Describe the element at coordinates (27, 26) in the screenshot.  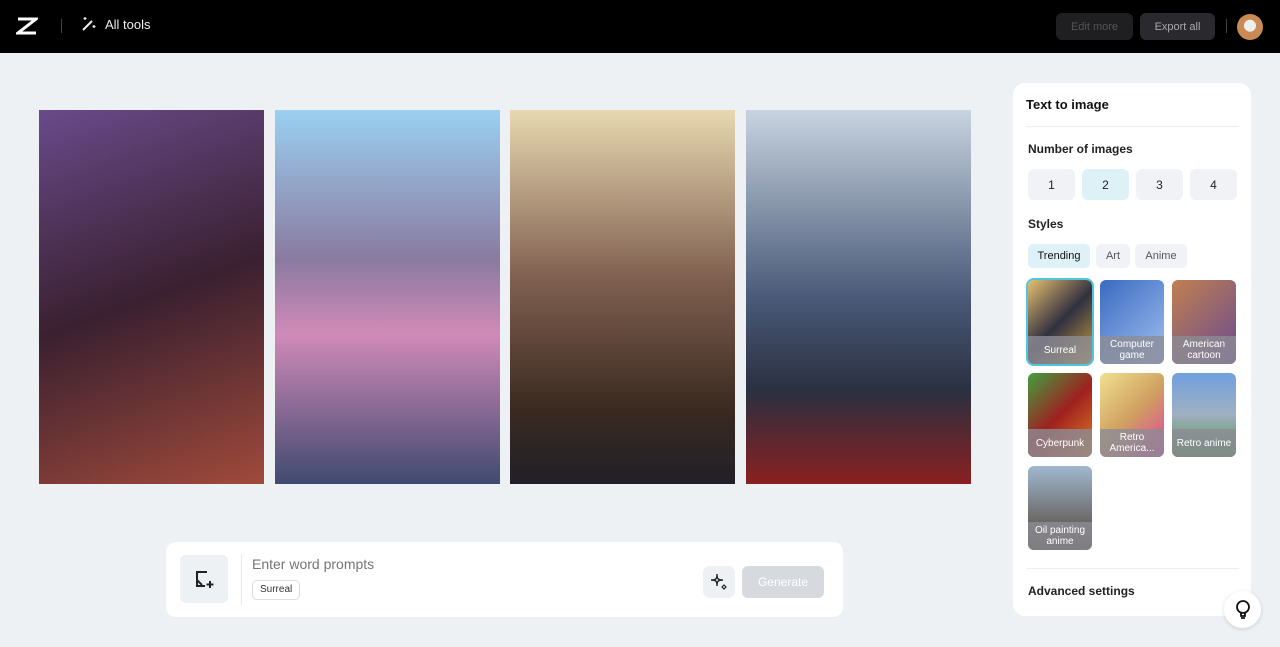
I see `capcut-logo` at that location.